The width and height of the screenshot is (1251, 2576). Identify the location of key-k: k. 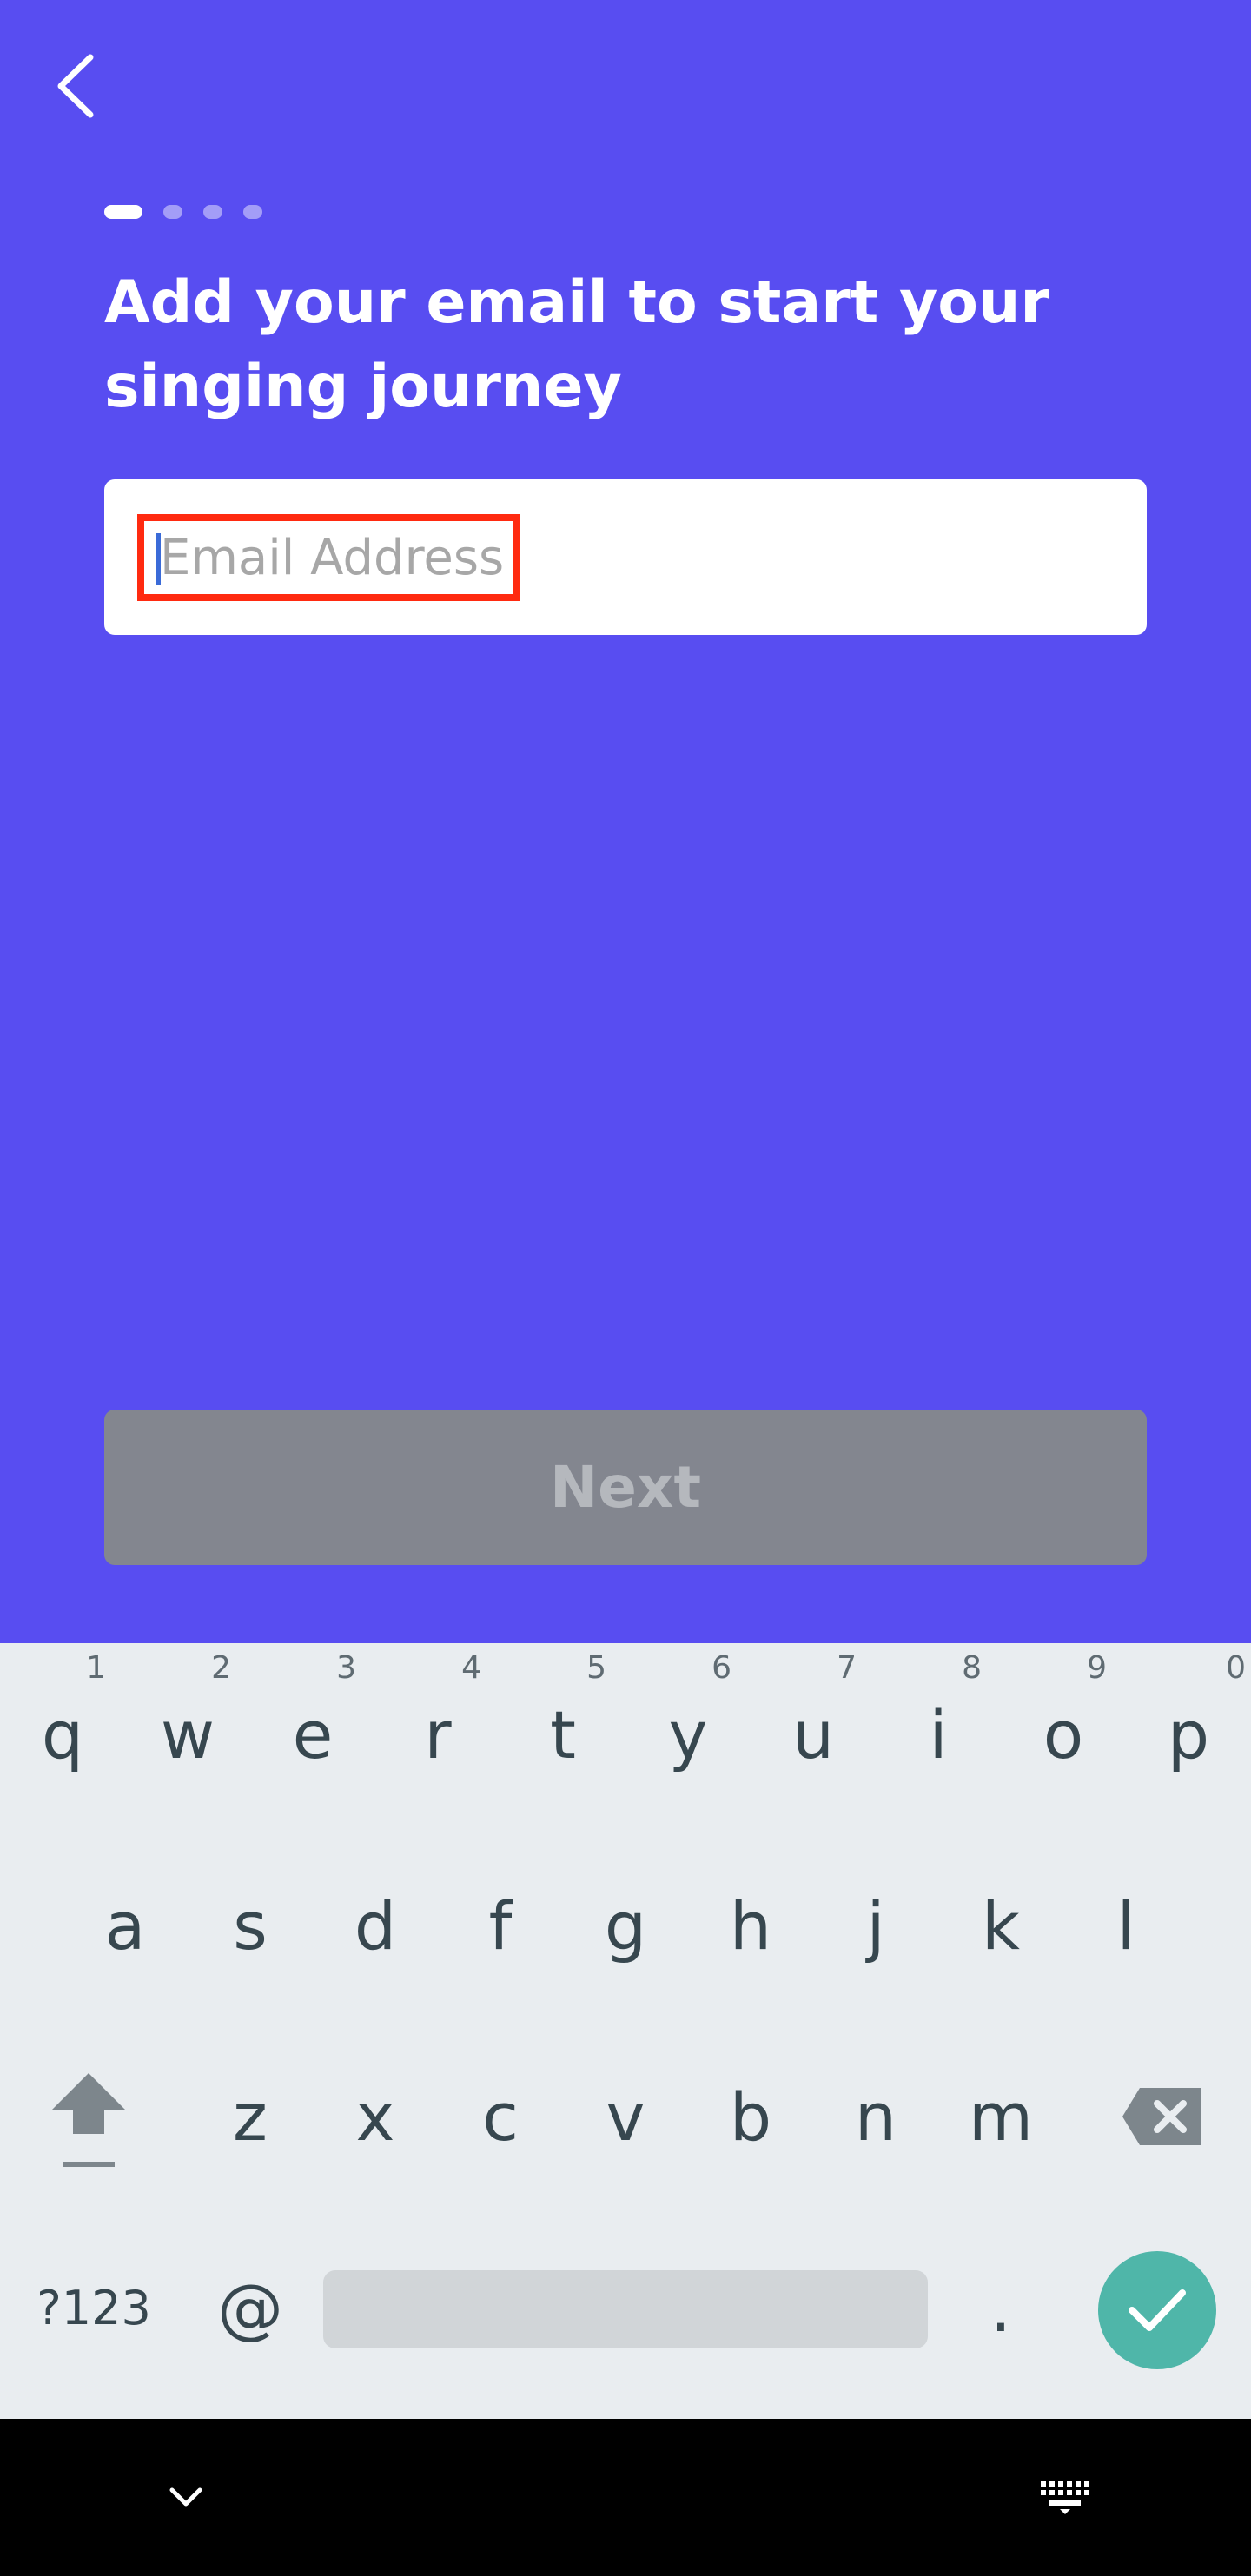
(1000, 1925).